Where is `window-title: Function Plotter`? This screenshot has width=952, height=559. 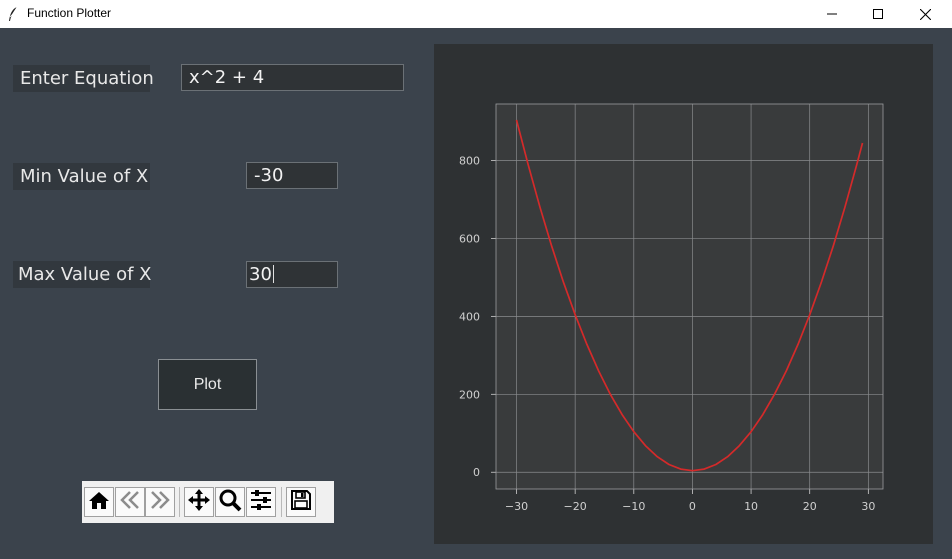
window-title: Function Plotter is located at coordinates (69, 13).